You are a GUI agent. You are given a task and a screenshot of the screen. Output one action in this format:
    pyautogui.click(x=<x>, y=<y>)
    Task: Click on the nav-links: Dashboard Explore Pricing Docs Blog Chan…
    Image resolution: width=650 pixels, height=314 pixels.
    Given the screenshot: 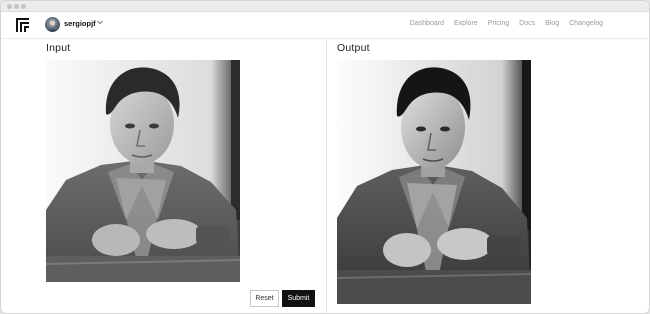 What is the action you would take?
    pyautogui.click(x=506, y=23)
    